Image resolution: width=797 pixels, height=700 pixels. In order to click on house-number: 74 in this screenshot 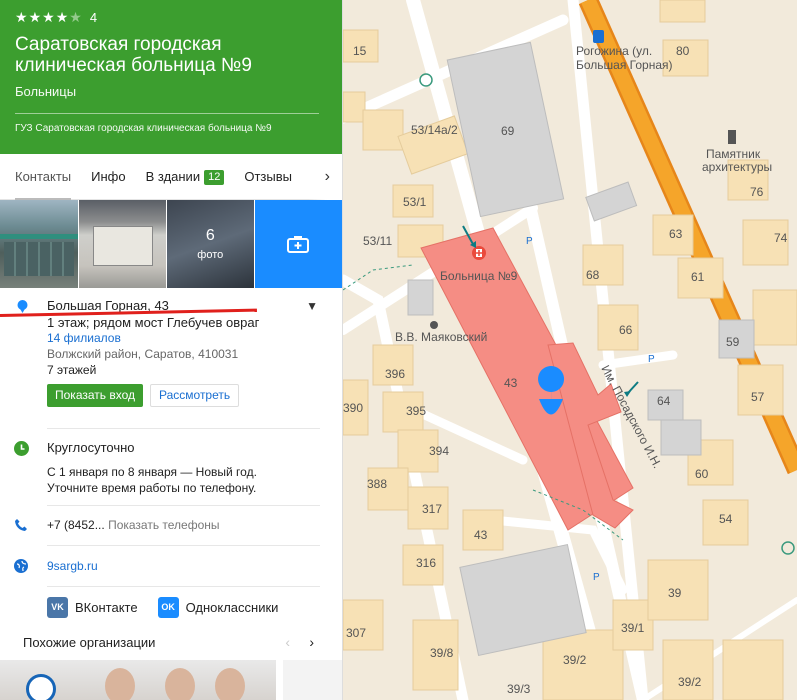, I will do `click(781, 238)`.